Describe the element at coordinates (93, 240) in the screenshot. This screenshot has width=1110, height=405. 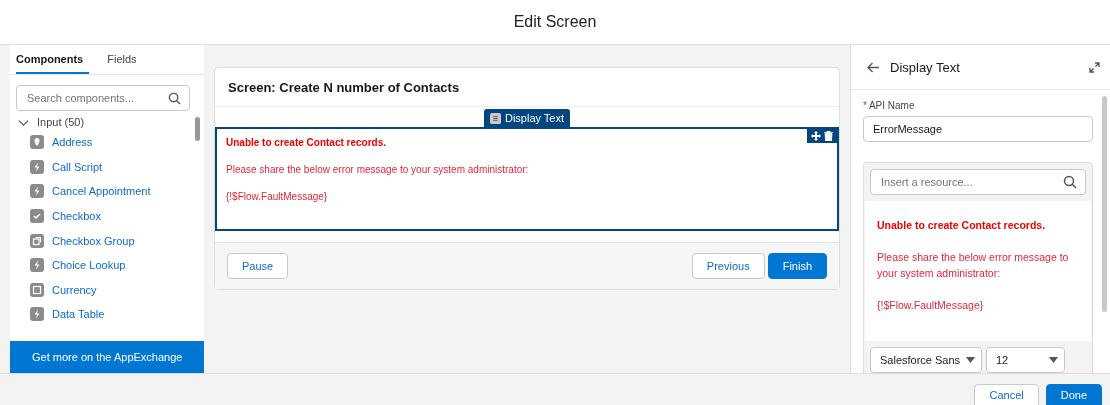
I see `component-item: Checkbox Group` at that location.